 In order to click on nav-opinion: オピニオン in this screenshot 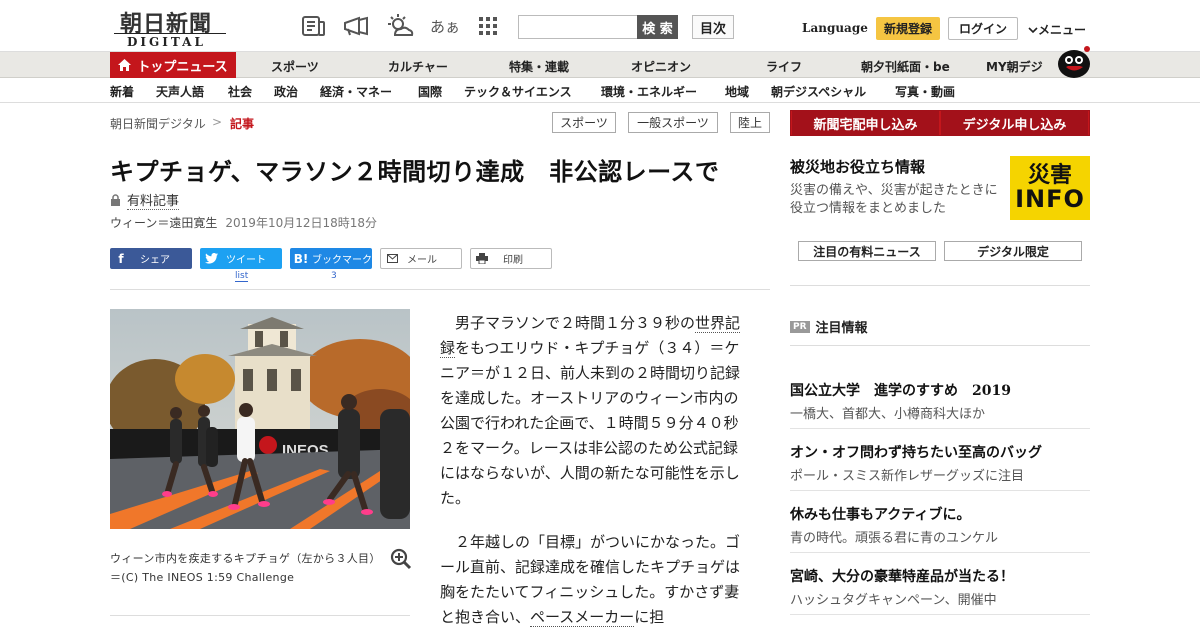, I will do `click(661, 66)`.